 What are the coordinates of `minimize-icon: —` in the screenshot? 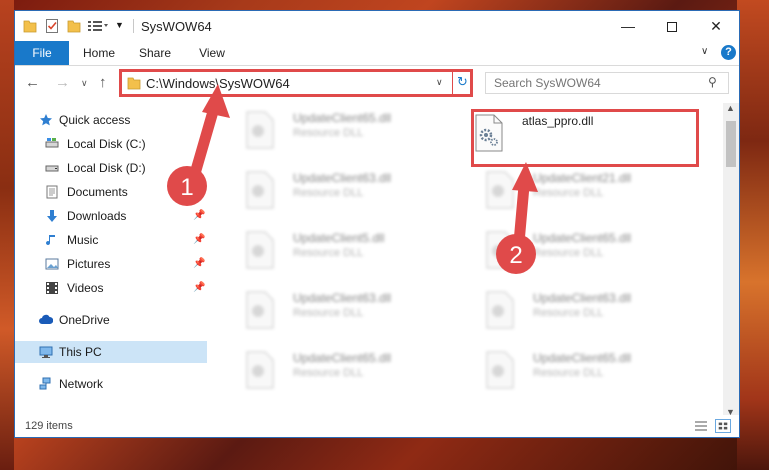 It's located at (628, 26).